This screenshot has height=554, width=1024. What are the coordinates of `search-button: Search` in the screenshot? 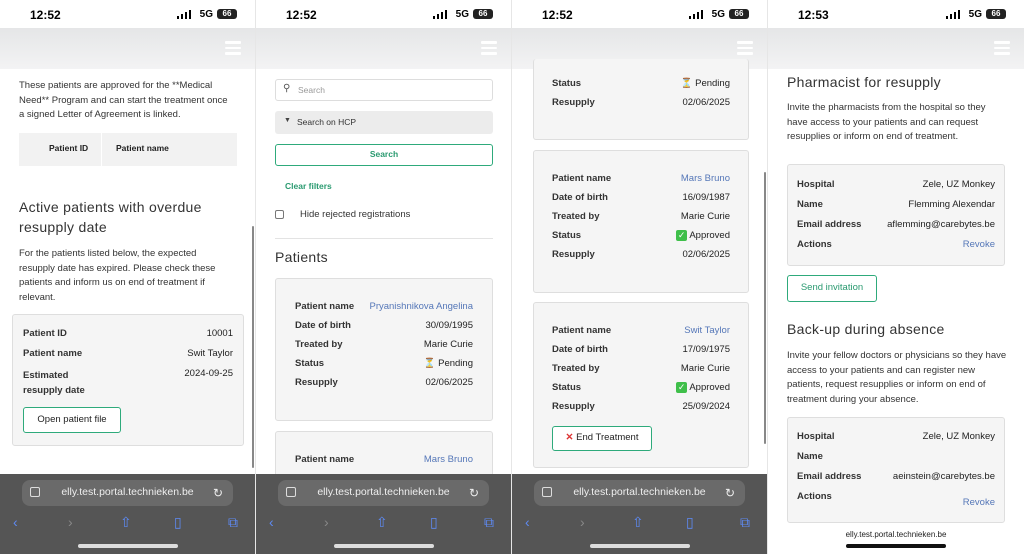 It's located at (384, 155).